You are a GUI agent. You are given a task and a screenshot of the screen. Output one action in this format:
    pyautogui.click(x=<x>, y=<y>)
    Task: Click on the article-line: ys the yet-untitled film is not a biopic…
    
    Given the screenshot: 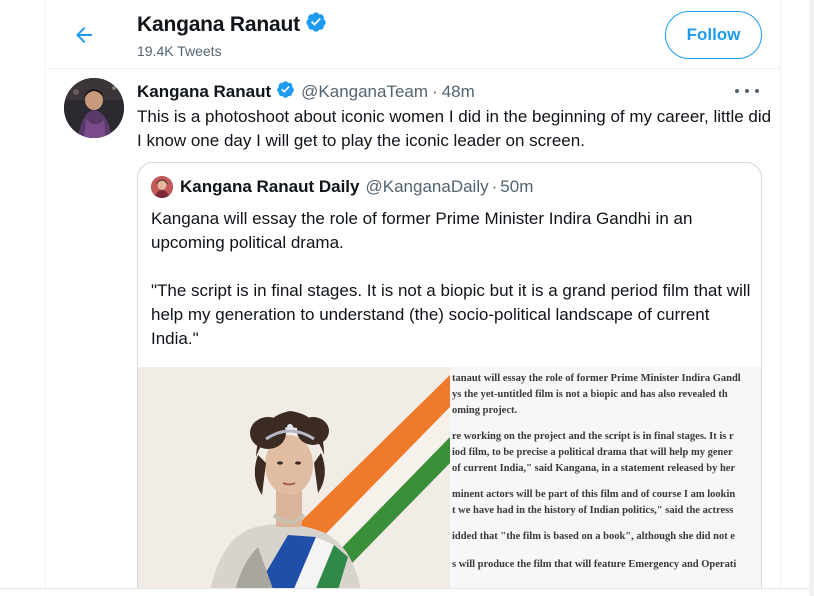 What is the action you would take?
    pyautogui.click(x=590, y=394)
    